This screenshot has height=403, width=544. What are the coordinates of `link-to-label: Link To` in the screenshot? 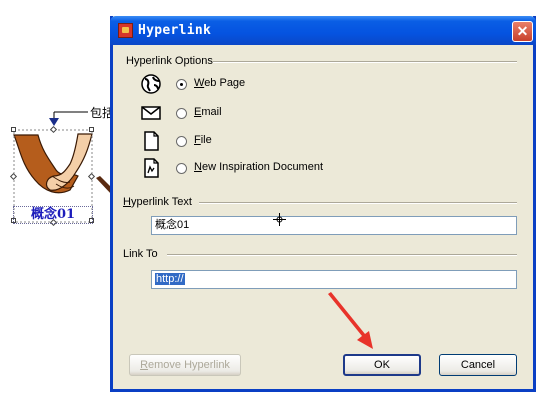 It's located at (140, 254).